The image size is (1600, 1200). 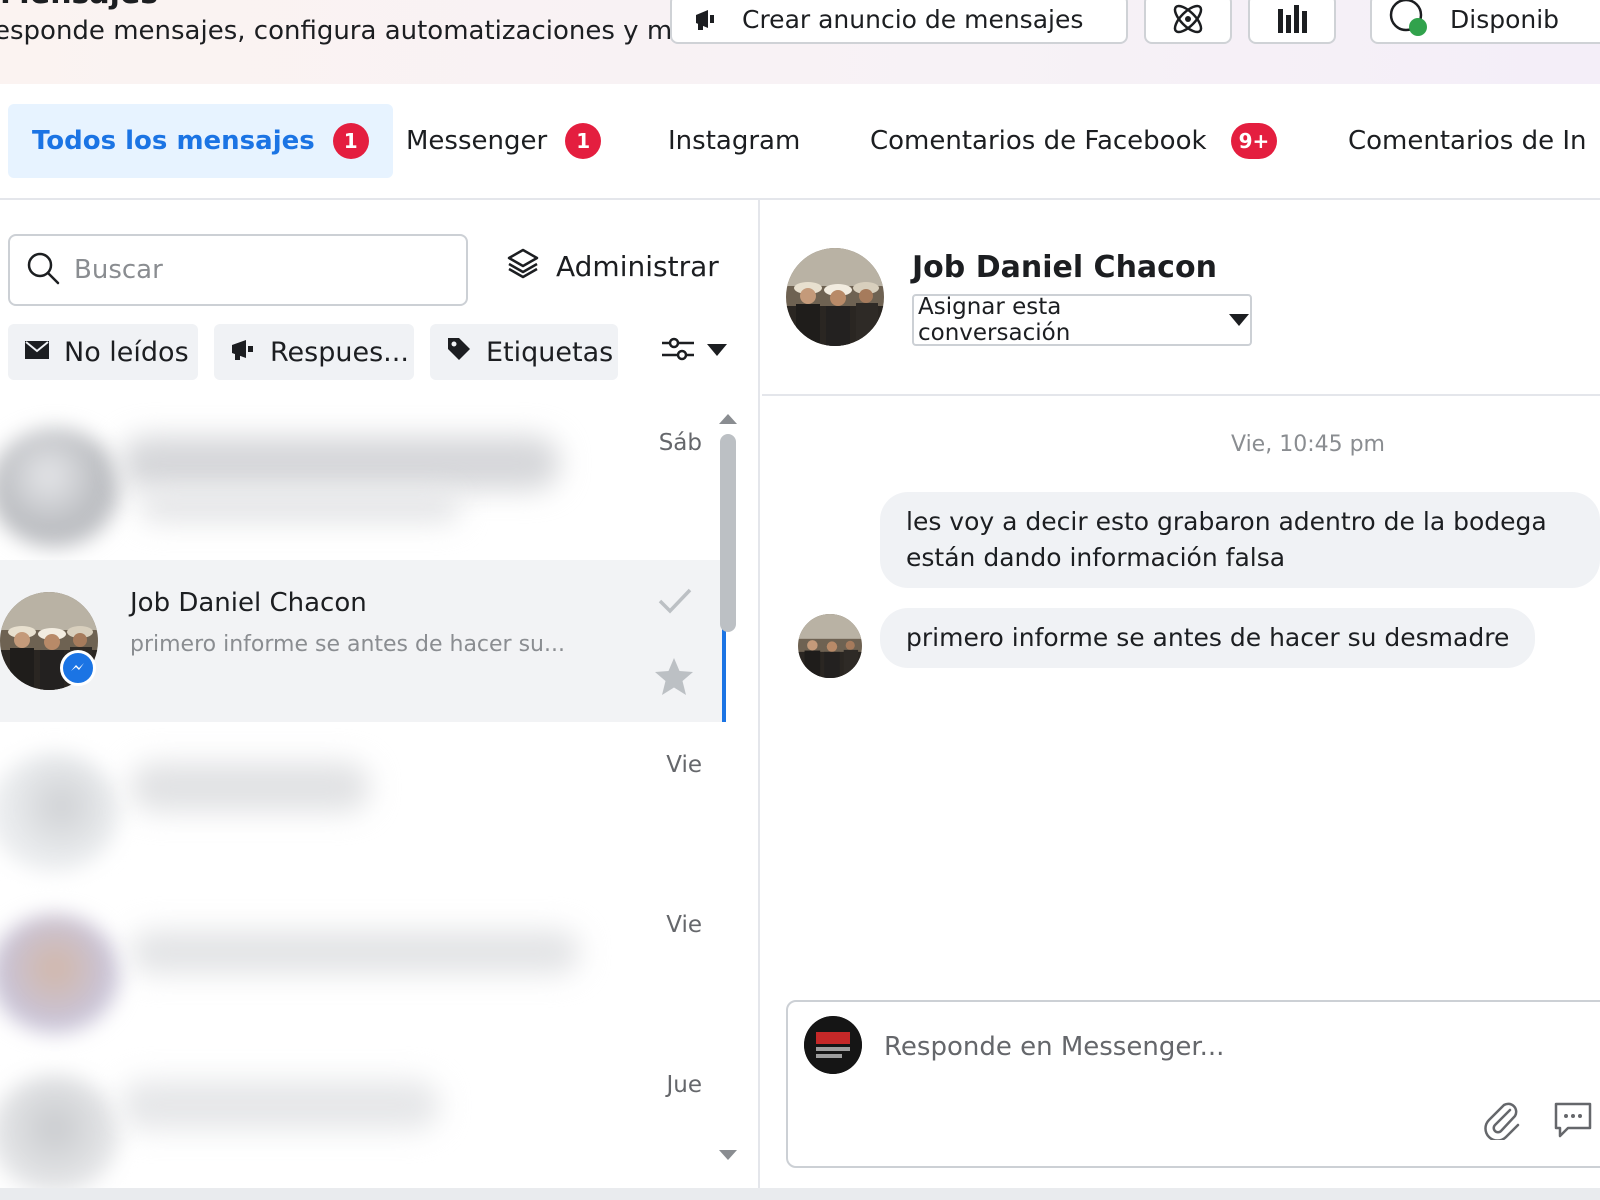 What do you see at coordinates (173, 141) in the screenshot?
I see `tab-label: Todos los mensajes` at bounding box center [173, 141].